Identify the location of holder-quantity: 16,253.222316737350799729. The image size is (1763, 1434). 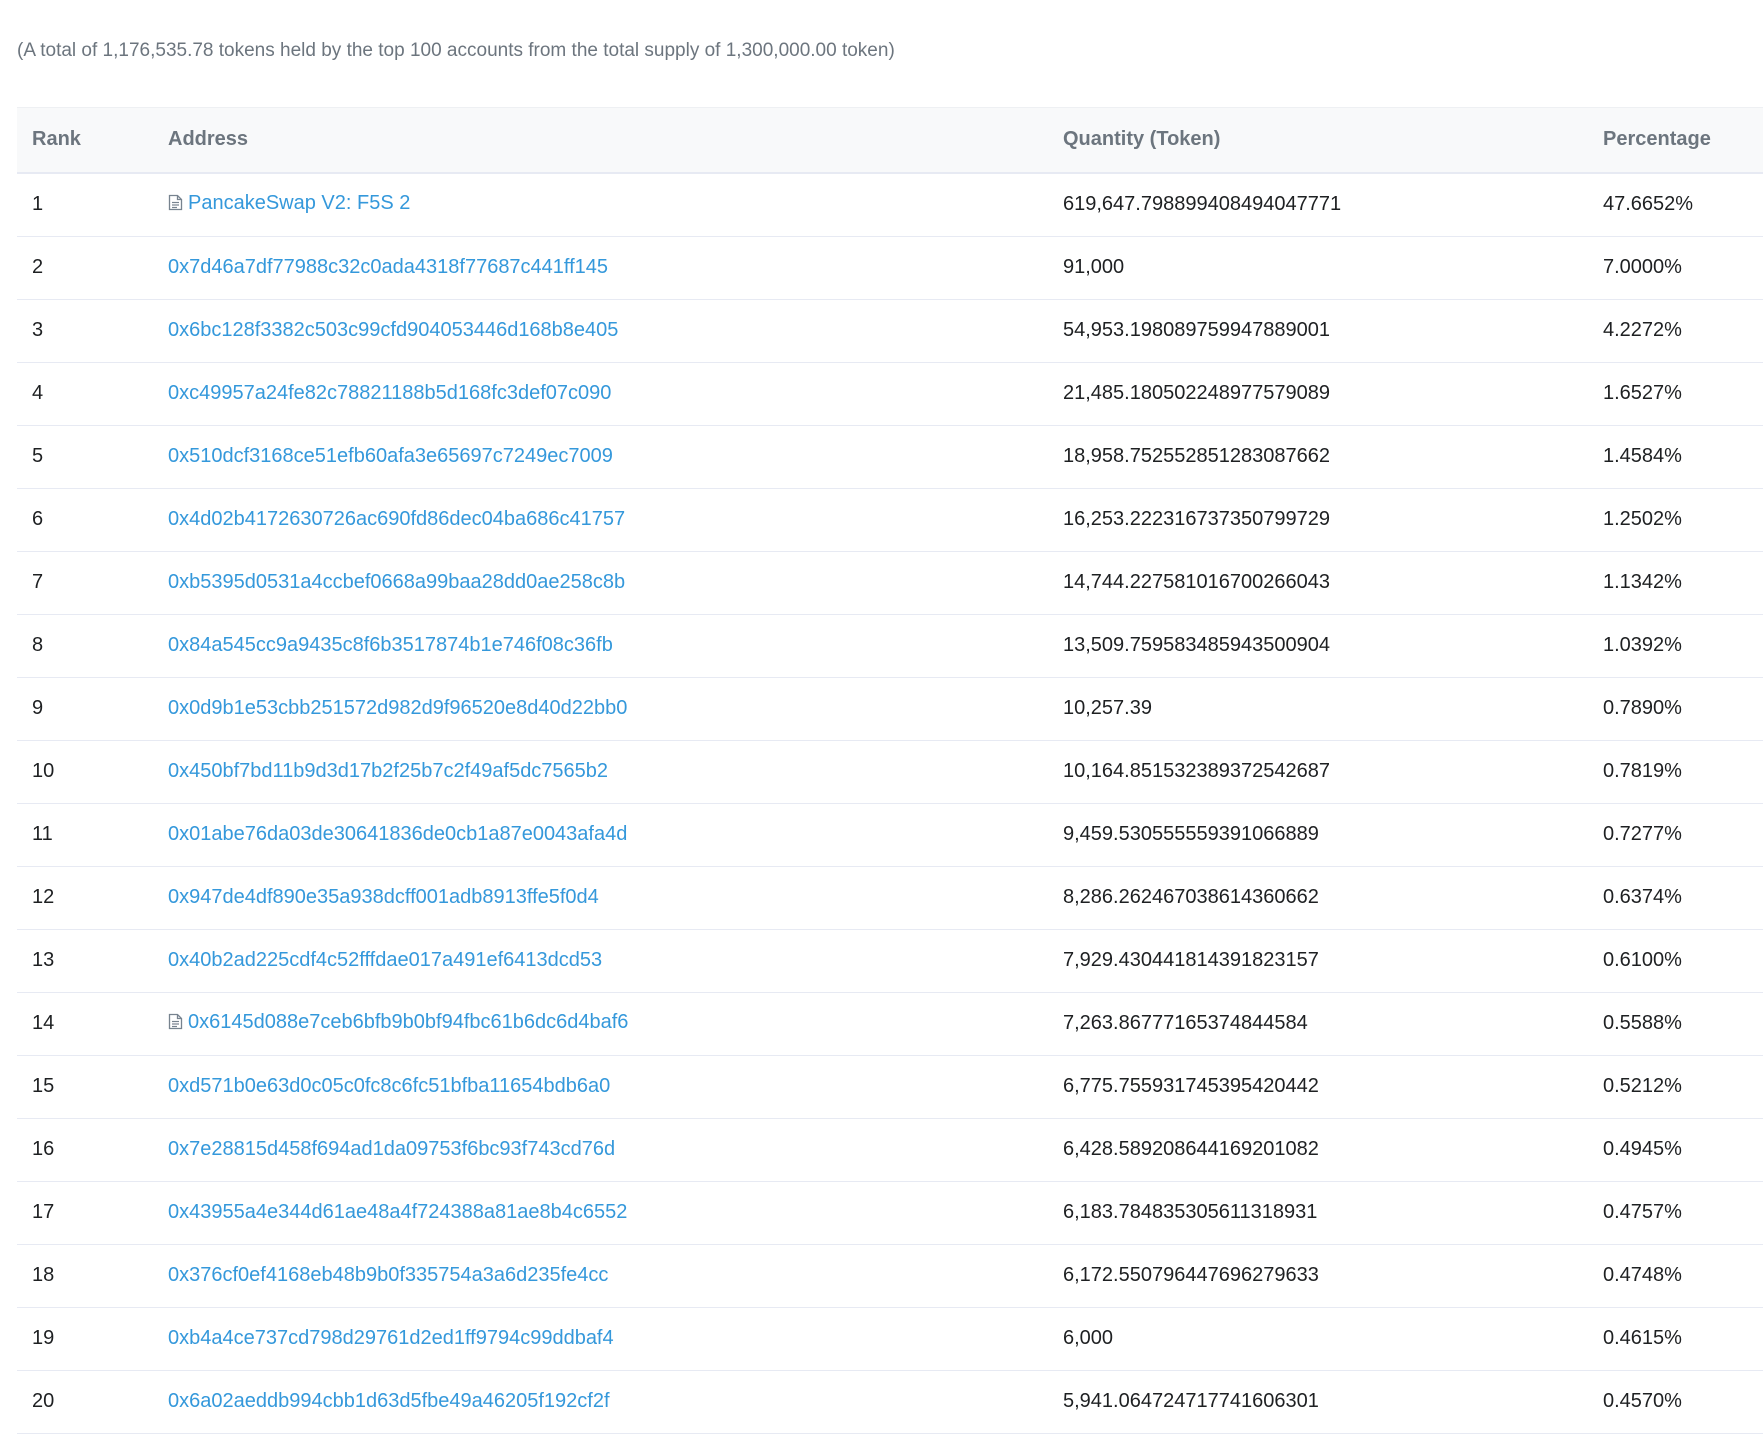
(1333, 520).